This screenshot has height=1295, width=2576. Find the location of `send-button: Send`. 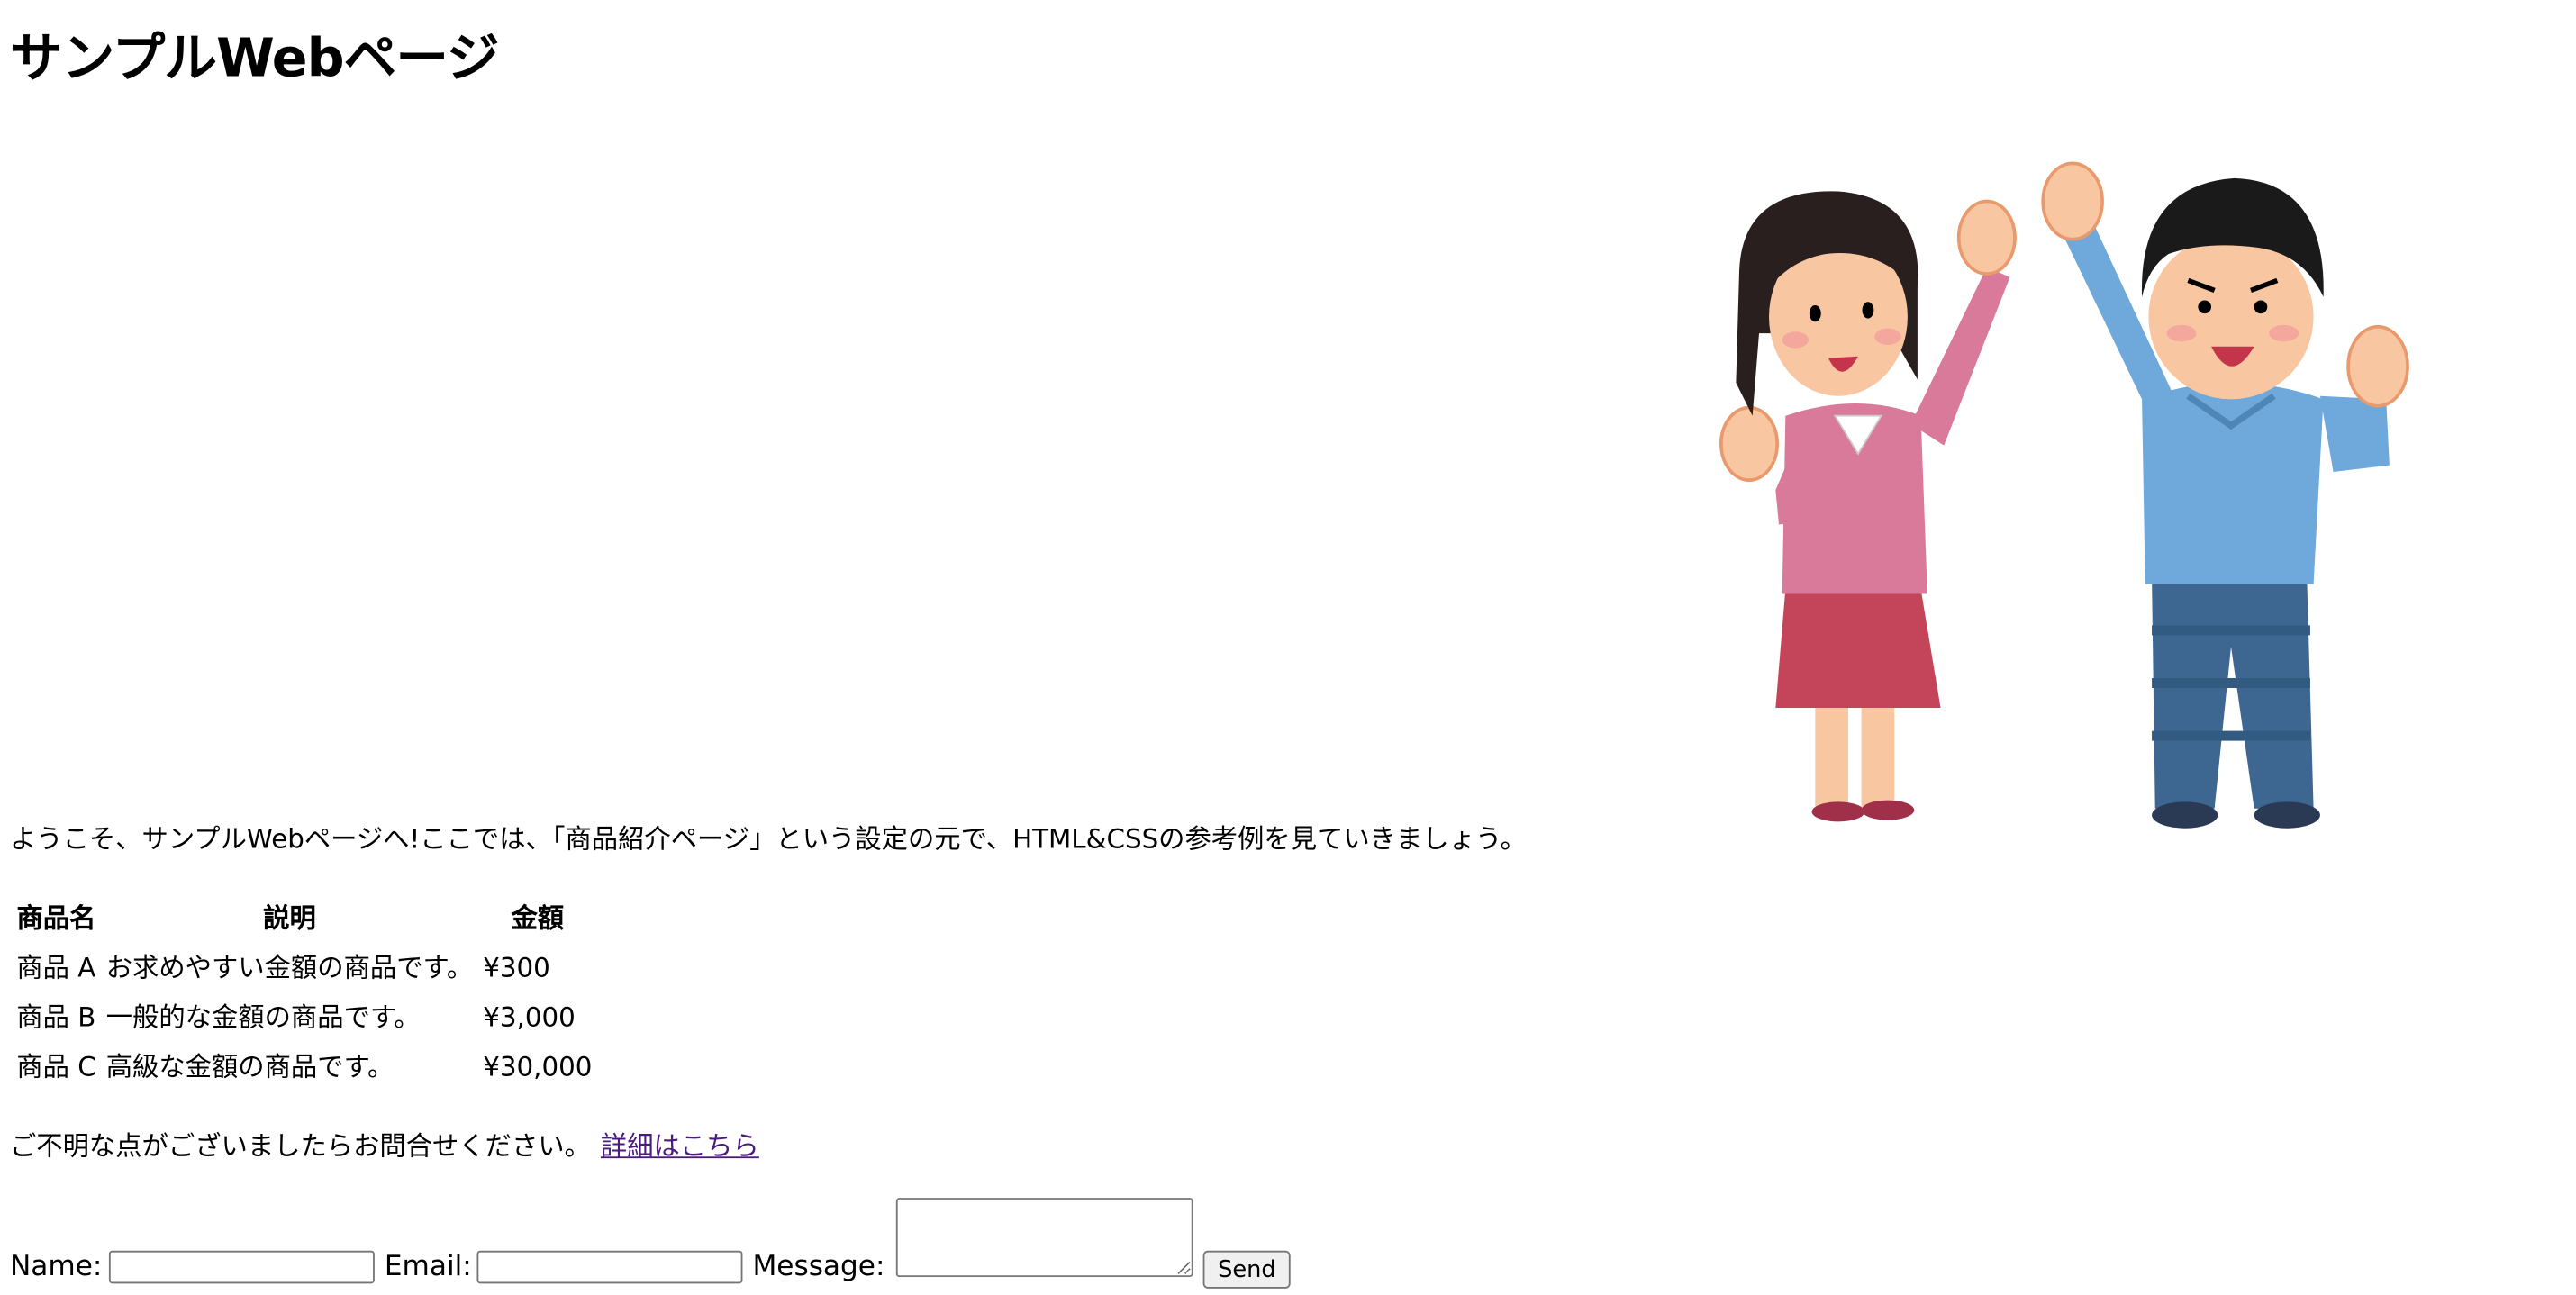

send-button: Send is located at coordinates (1247, 1269).